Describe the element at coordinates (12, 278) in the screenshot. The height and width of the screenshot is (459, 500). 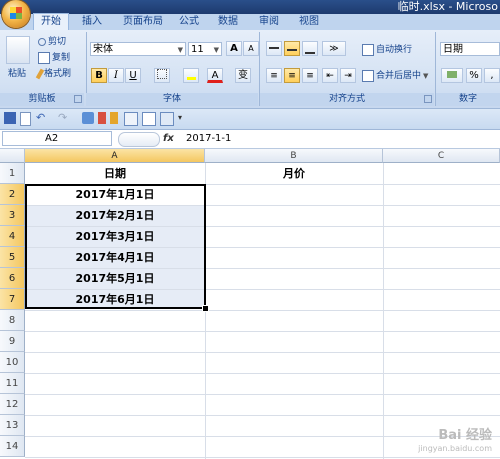
I see `row-header: 6` at that location.